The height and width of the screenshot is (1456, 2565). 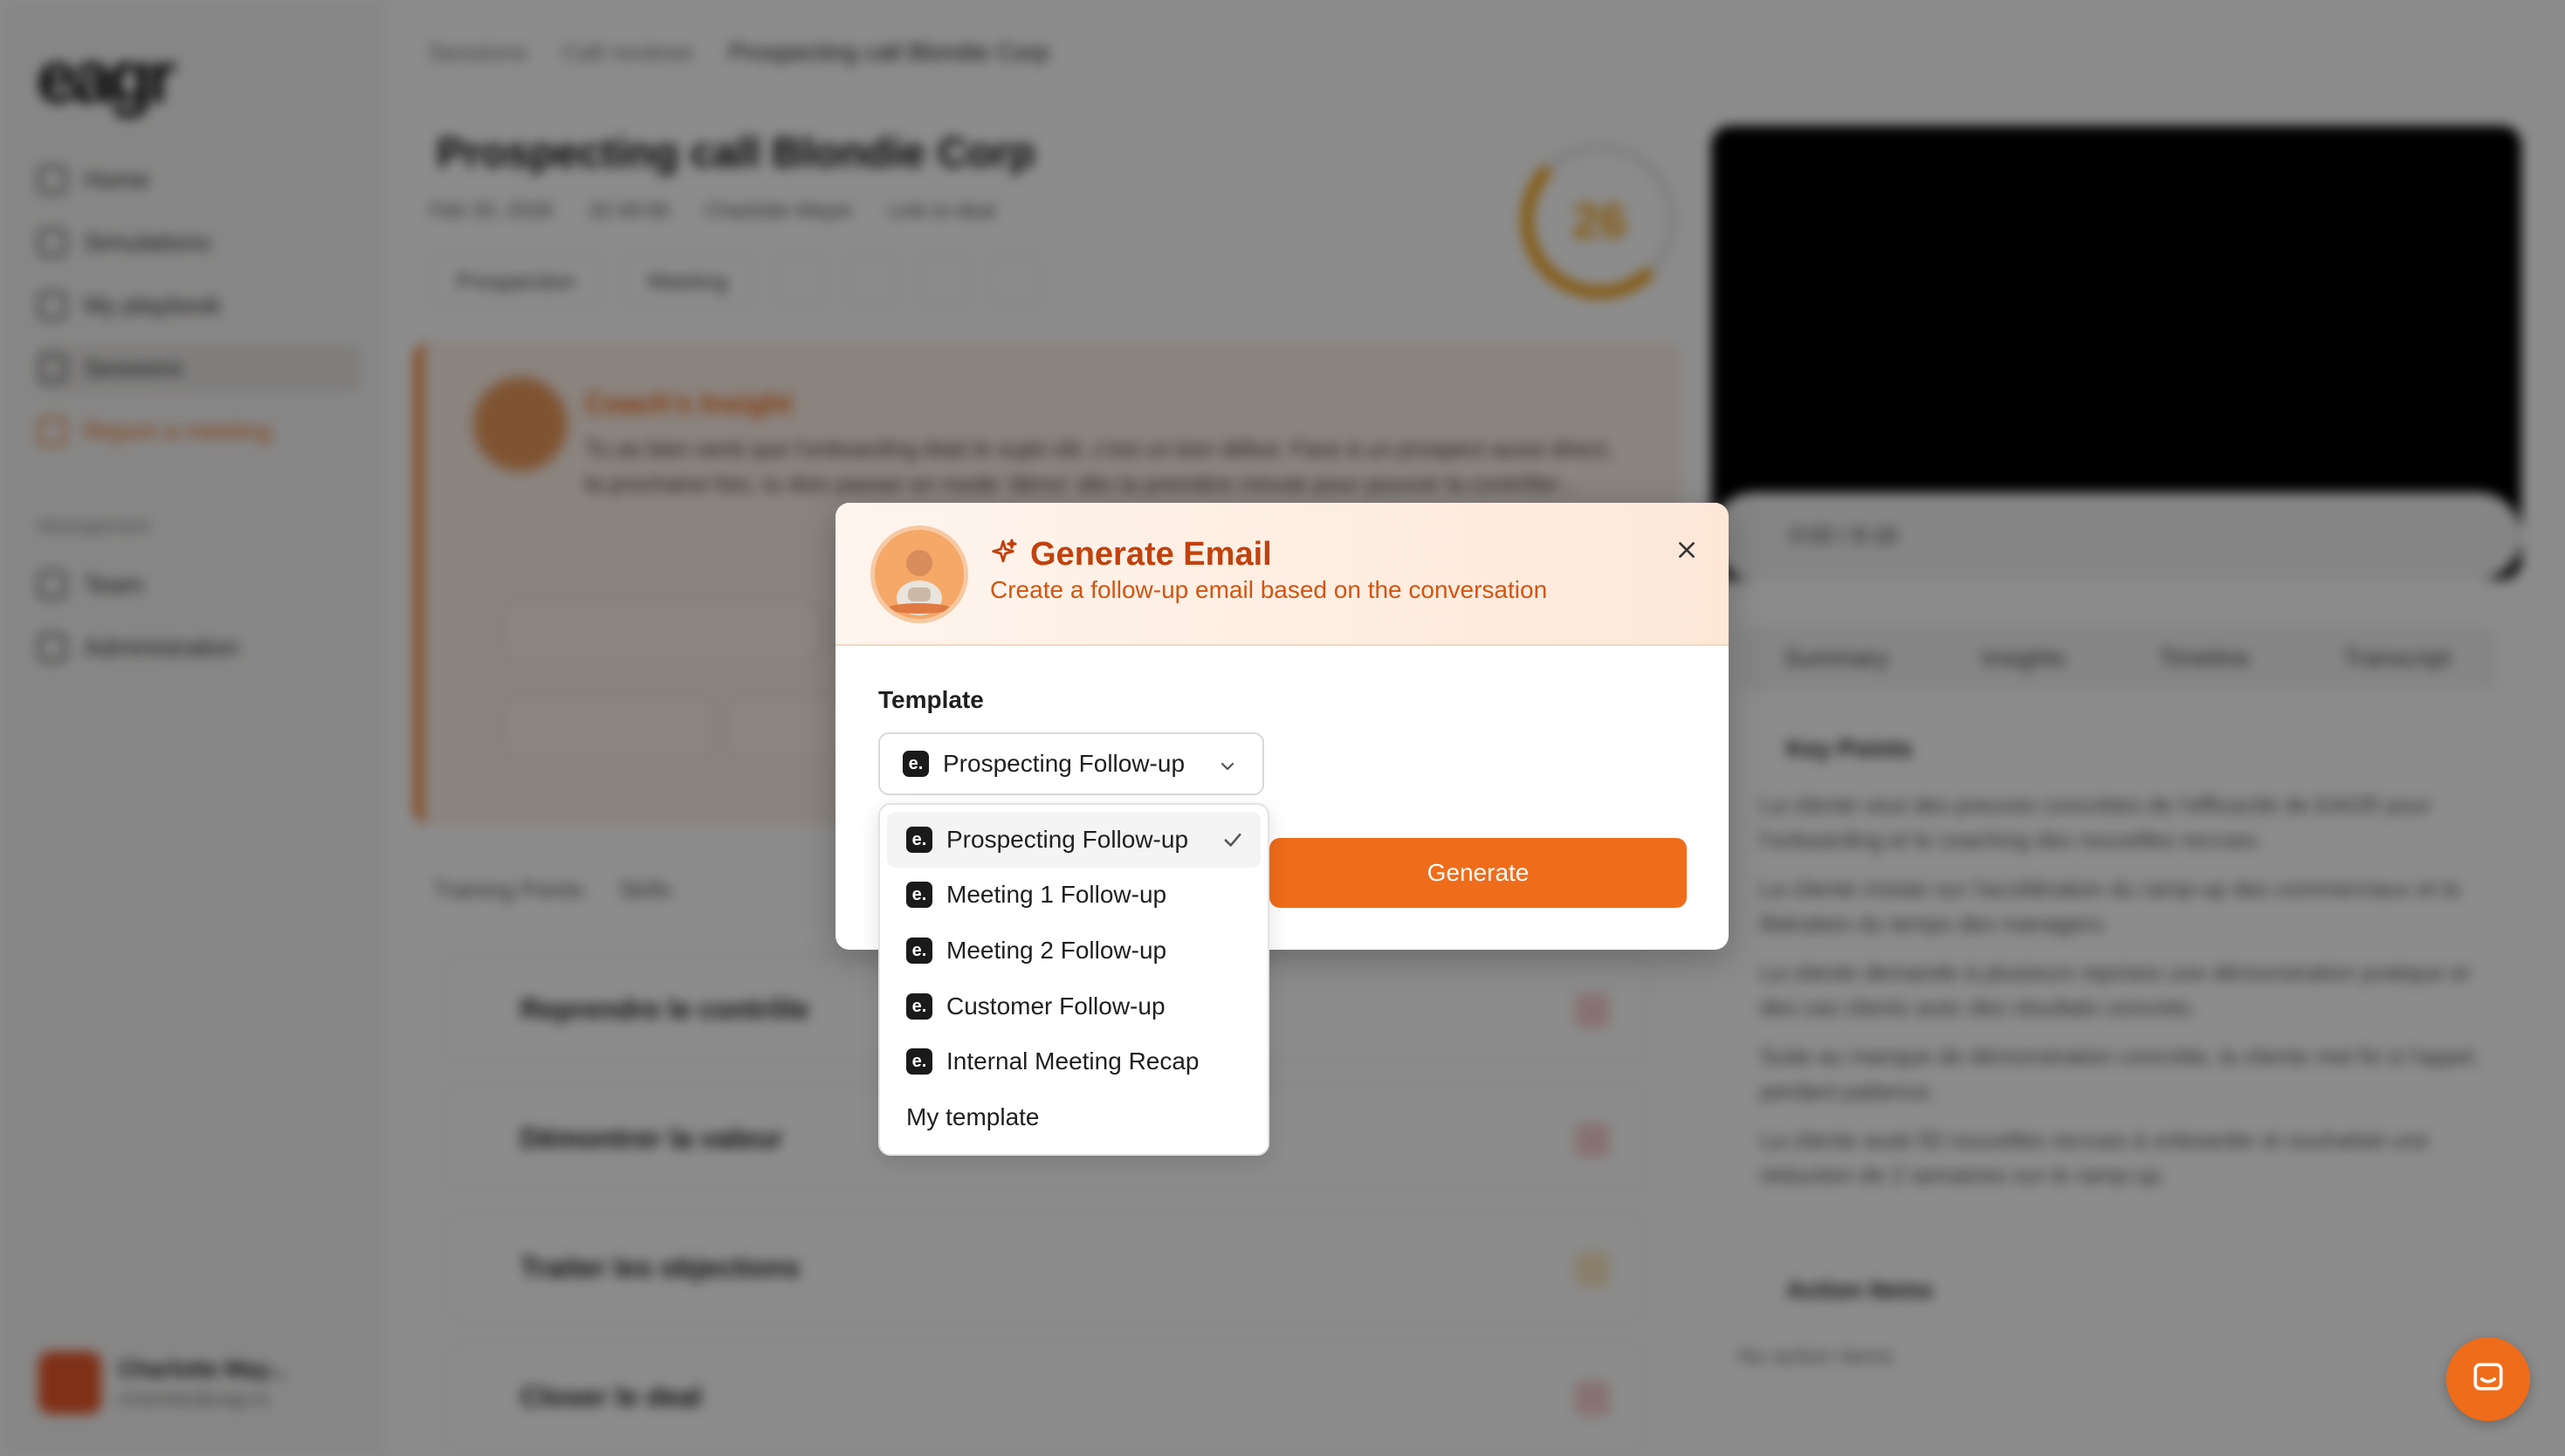 I want to click on template-option: e. Meeting 2 Follow-up, so click(x=1074, y=951).